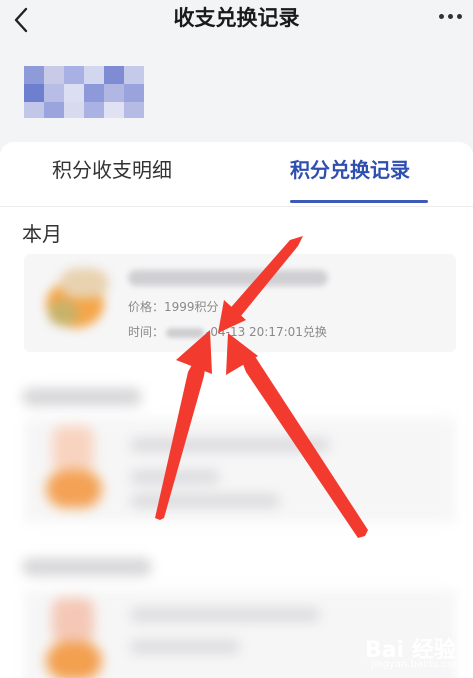  Describe the element at coordinates (240, 303) in the screenshot. I see `exchange-record-item: 价格：1999积分 时间： -04-13 20:17:01兑换` at that location.